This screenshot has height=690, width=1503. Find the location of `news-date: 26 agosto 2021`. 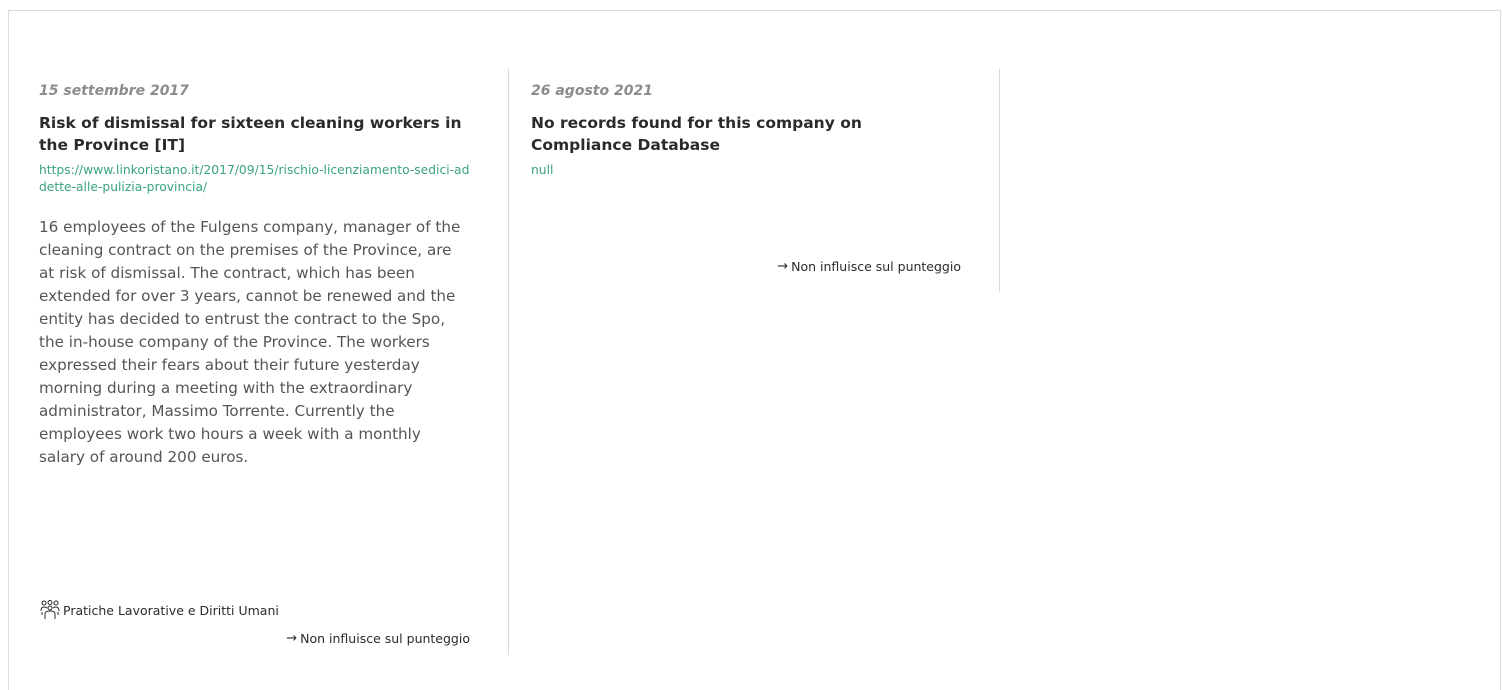

news-date: 26 agosto 2021 is located at coordinates (592, 91).